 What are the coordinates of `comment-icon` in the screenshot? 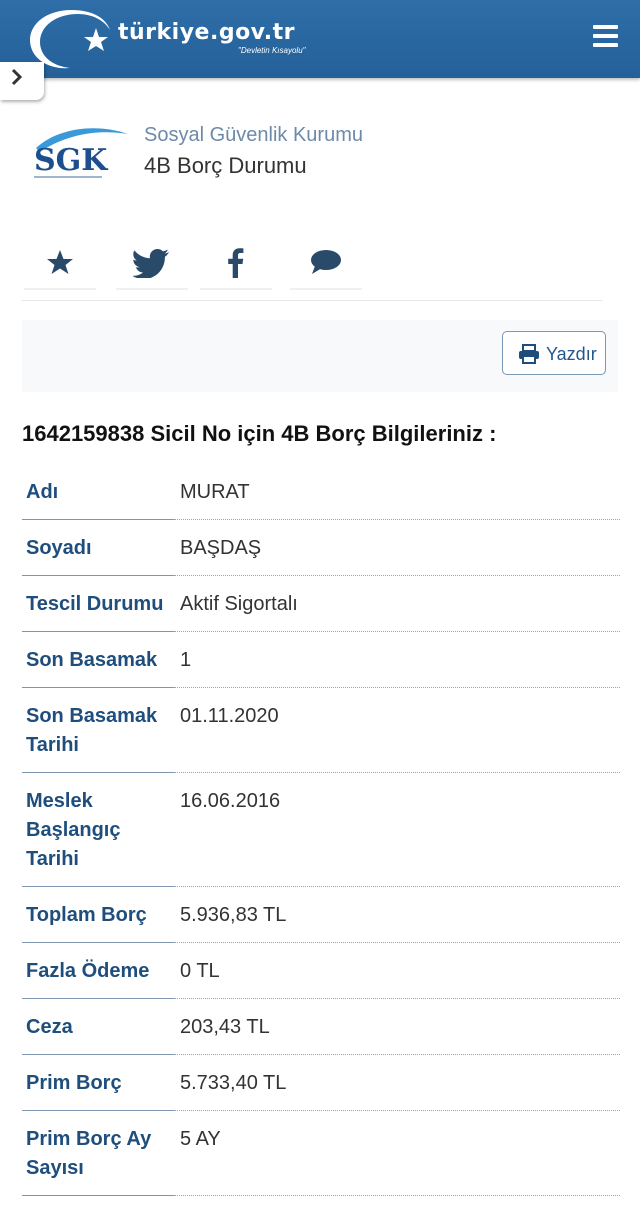 It's located at (326, 262).